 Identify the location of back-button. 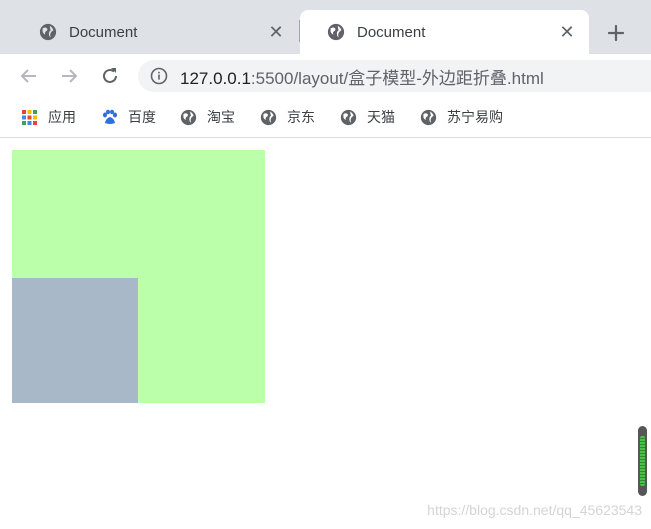
(29, 76).